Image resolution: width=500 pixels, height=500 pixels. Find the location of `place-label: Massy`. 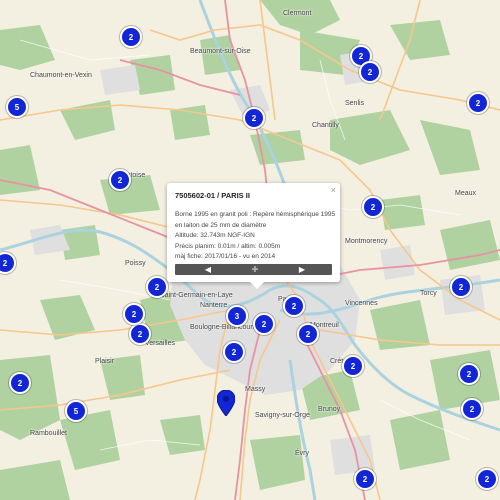

place-label: Massy is located at coordinates (255, 389).